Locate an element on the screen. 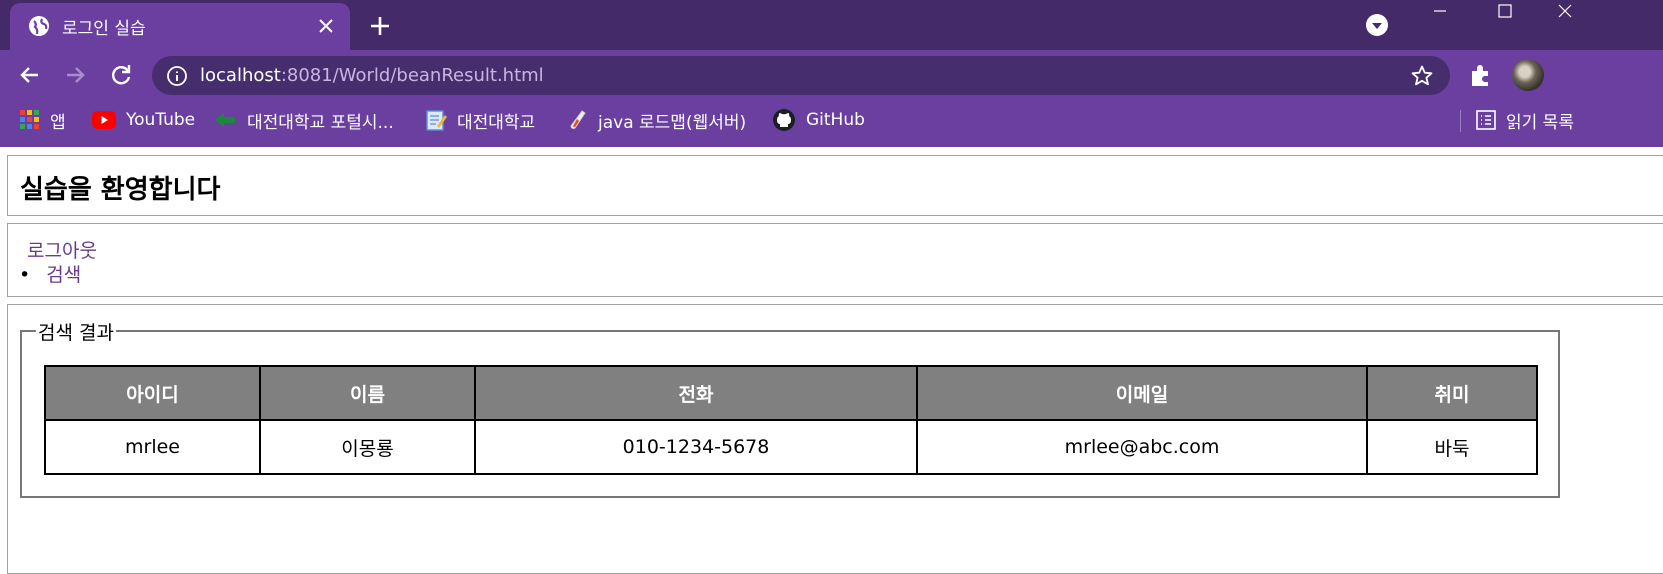  youtube-icon is located at coordinates (104, 120).